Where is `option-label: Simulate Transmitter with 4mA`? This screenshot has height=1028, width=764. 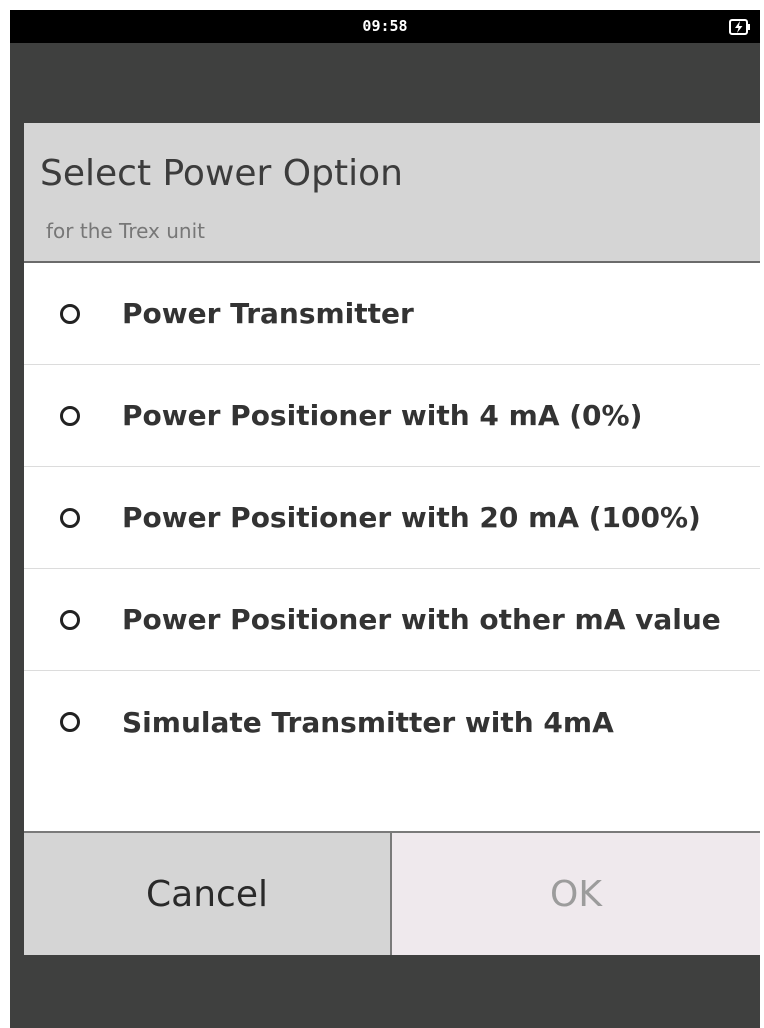
option-label: Simulate Transmitter with 4mA is located at coordinates (368, 722).